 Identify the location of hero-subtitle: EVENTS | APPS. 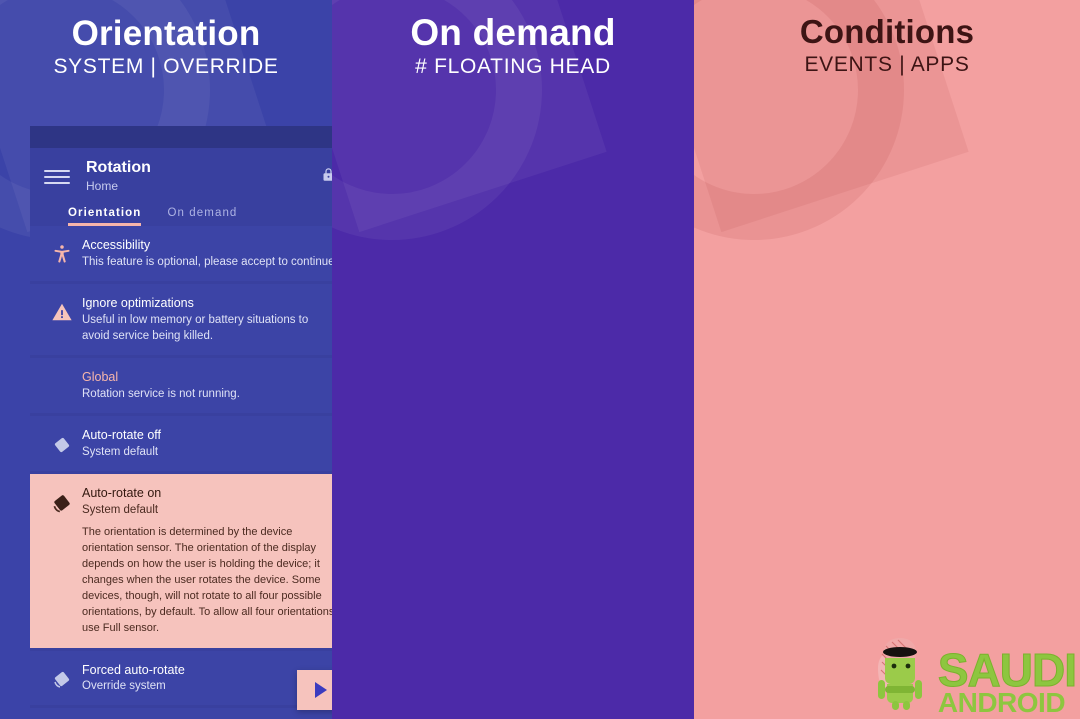
(887, 64).